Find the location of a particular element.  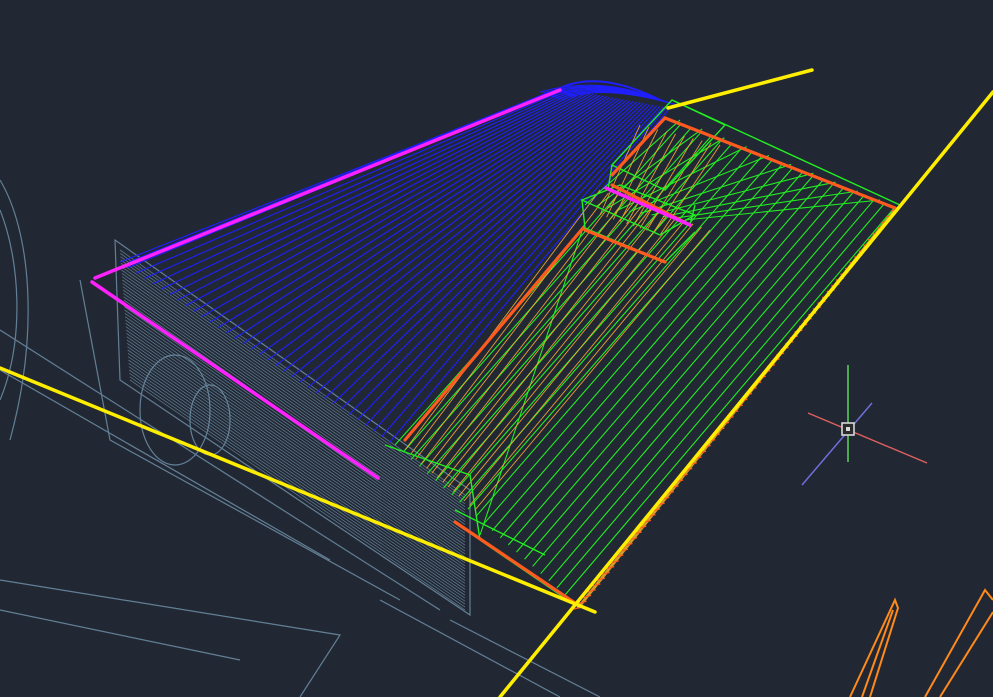

crosshair-cursor-icon is located at coordinates (848, 429).